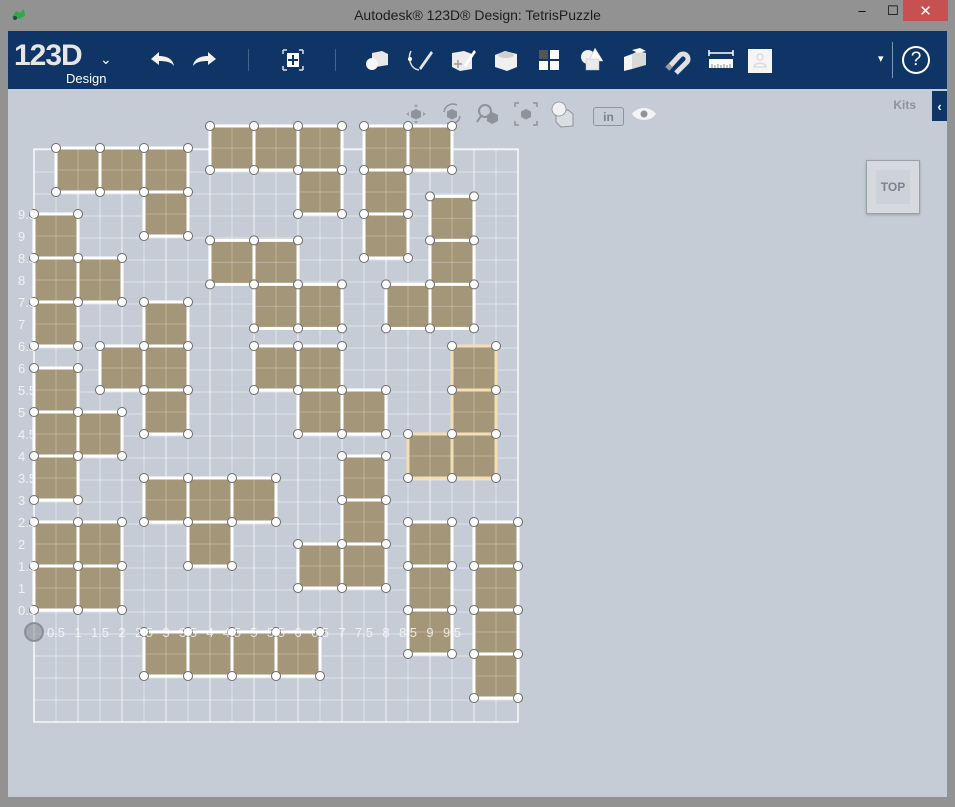 Image resolution: width=955 pixels, height=807 pixels. I want to click on undo-icon, so click(162, 60).